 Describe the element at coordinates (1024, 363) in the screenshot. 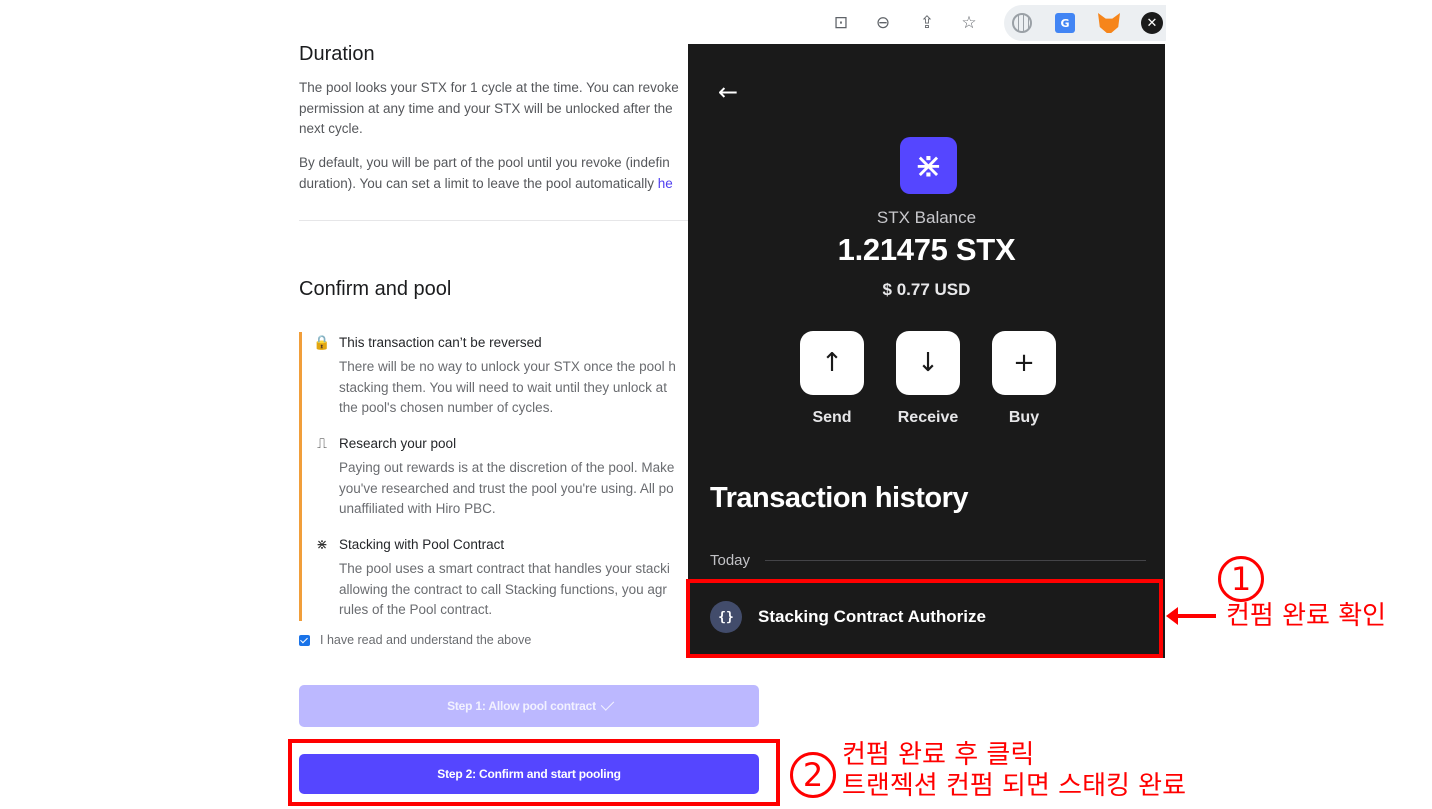

I see `plus-icon: +` at that location.